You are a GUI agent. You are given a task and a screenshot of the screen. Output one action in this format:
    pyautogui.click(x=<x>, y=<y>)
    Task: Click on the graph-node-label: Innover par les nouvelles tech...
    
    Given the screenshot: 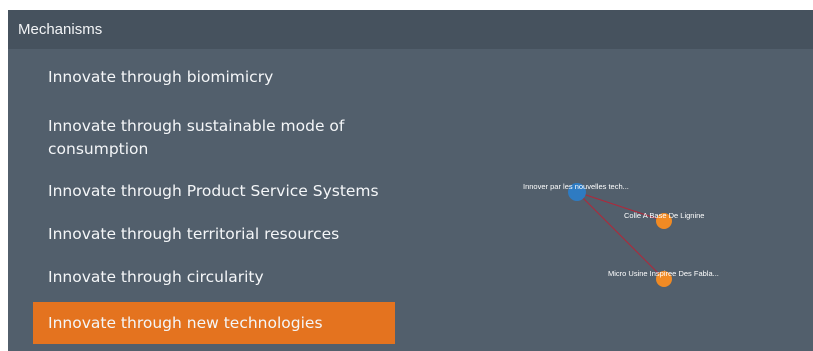 What is the action you would take?
    pyautogui.click(x=576, y=186)
    